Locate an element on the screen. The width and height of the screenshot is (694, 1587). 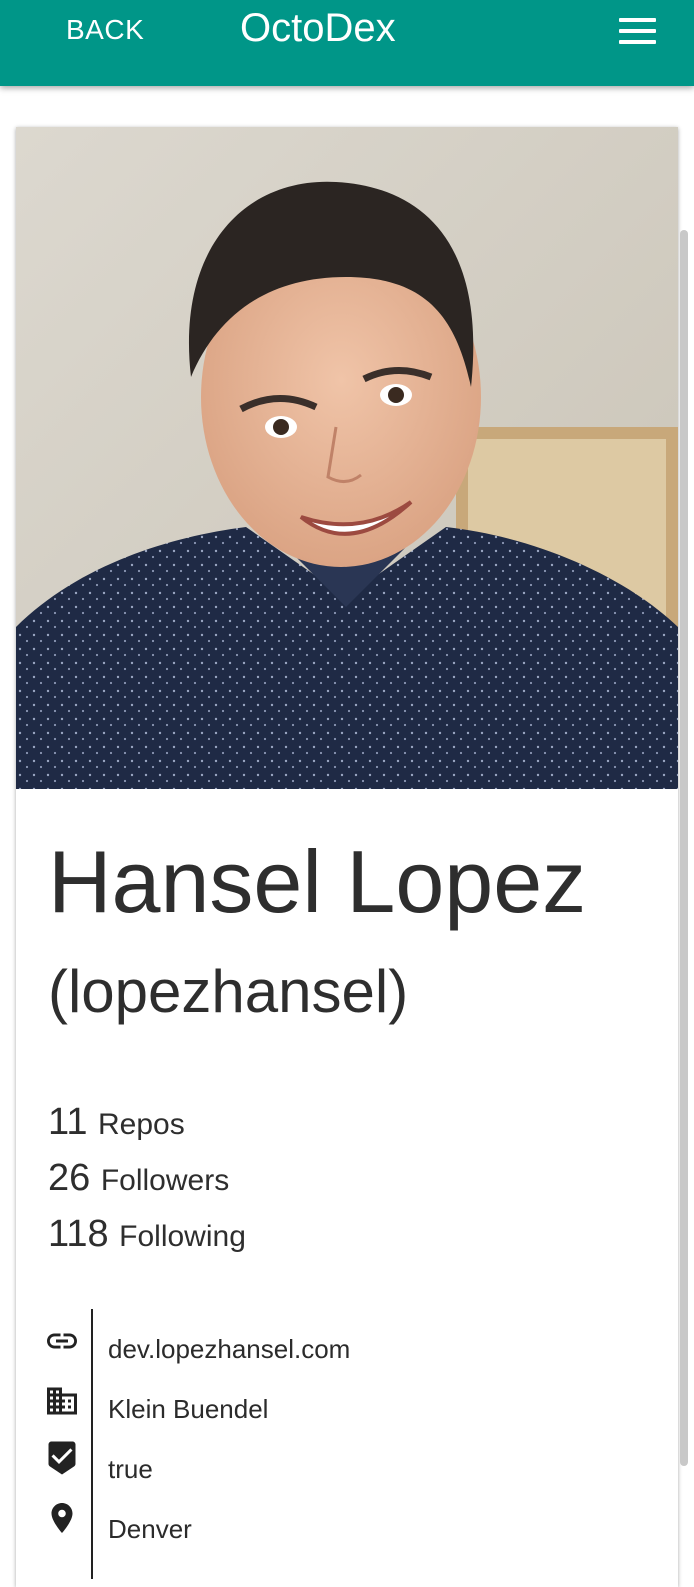
stat-label: Following is located at coordinates (182, 1236).